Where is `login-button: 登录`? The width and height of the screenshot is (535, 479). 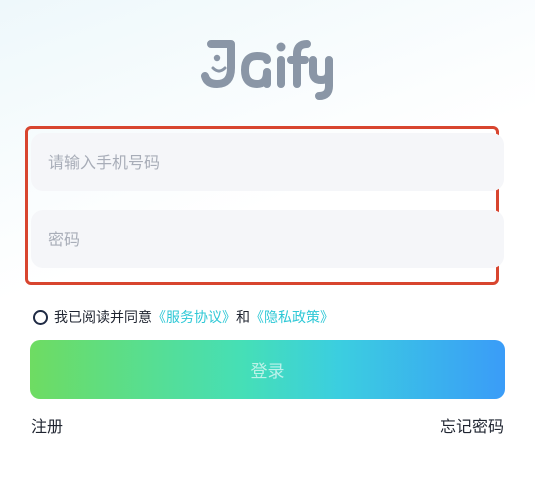 login-button: 登录 is located at coordinates (267, 369).